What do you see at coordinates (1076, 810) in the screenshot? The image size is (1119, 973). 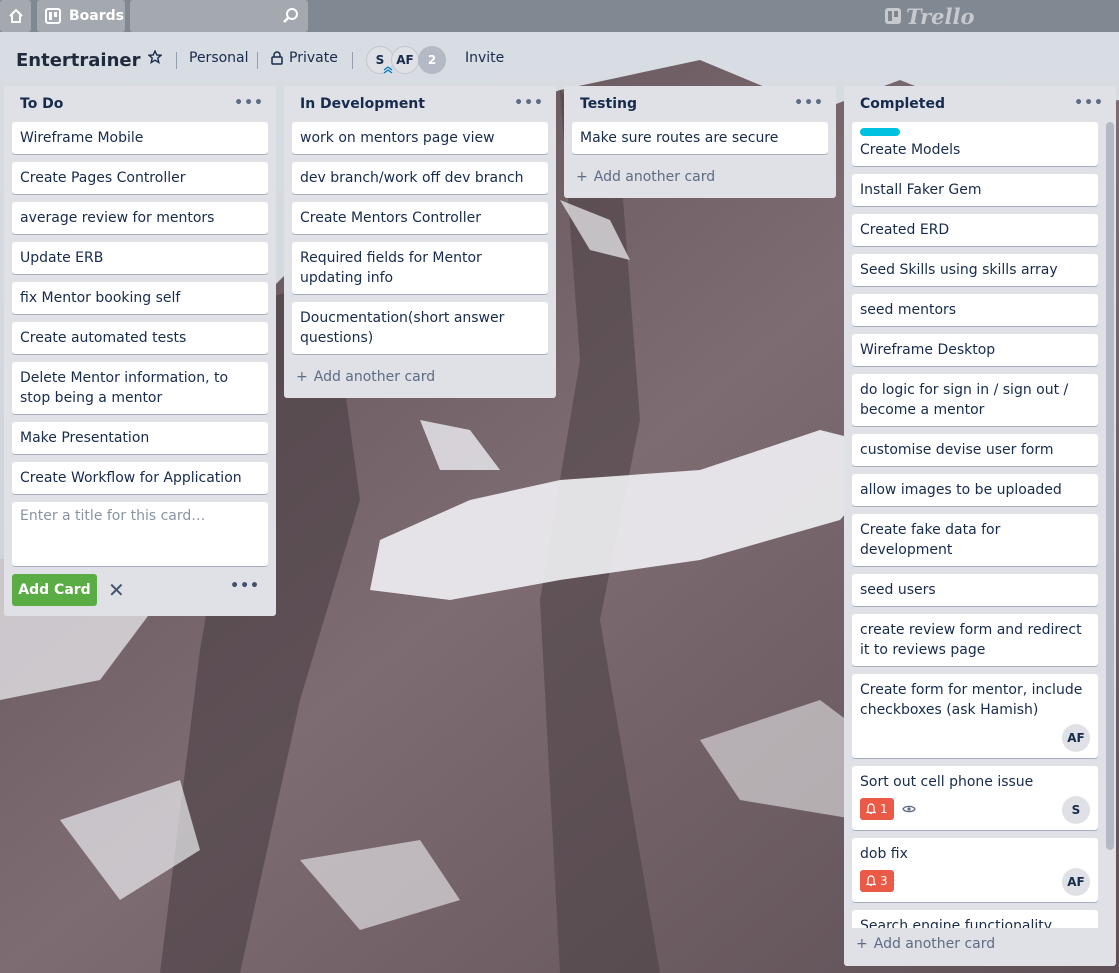 I see `card-member-avatar: S` at bounding box center [1076, 810].